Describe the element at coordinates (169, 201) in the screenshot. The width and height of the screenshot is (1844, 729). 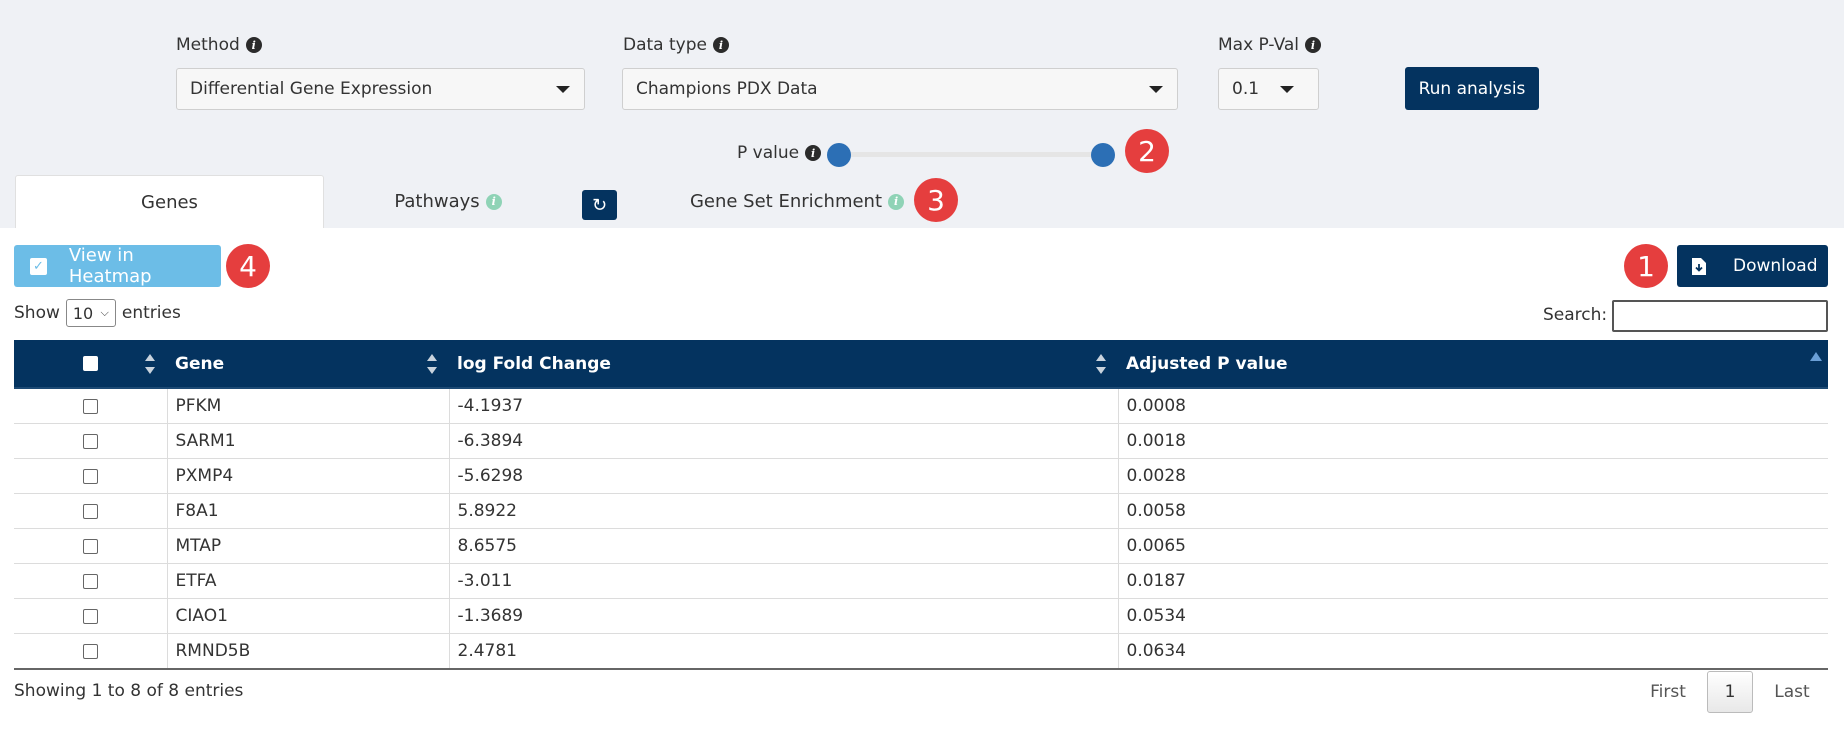
I see `tab-genes: Genes` at that location.